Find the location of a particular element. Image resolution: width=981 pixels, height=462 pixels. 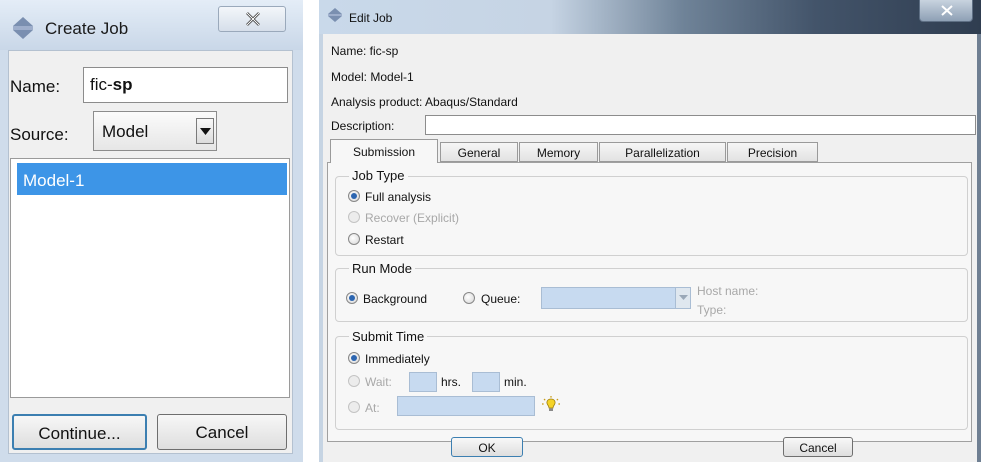

submit-time-title: Submit Time is located at coordinates (388, 336).